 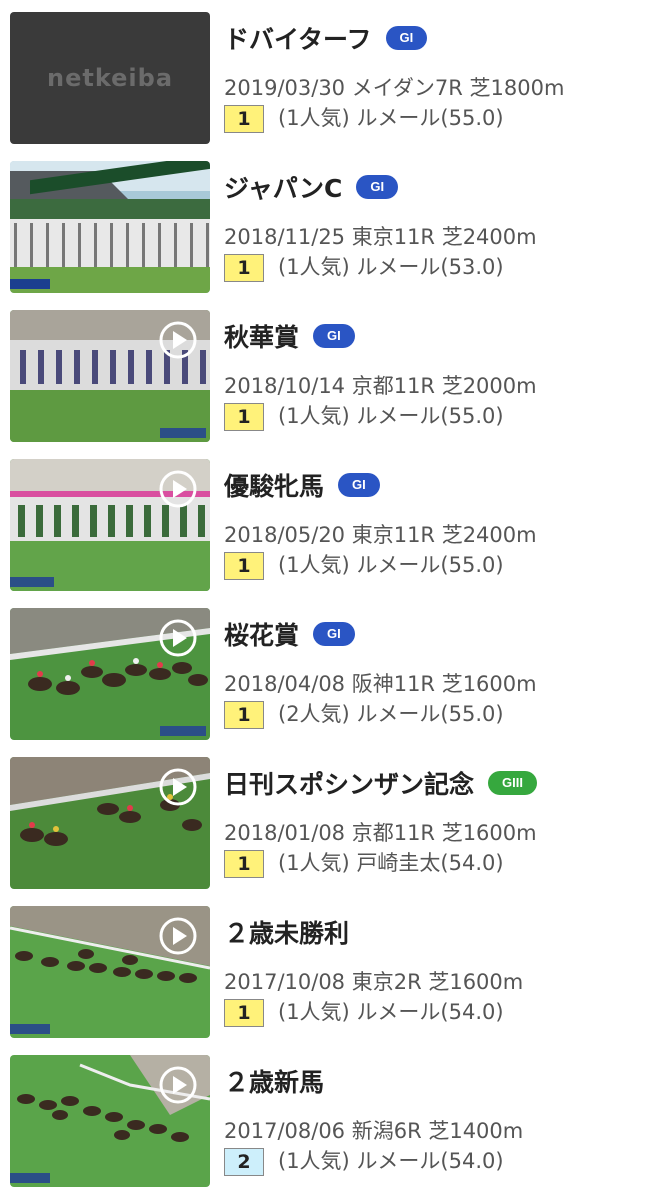 I want to click on race-result: 1 (2人気) ルメール(55.0), so click(x=364, y=713).